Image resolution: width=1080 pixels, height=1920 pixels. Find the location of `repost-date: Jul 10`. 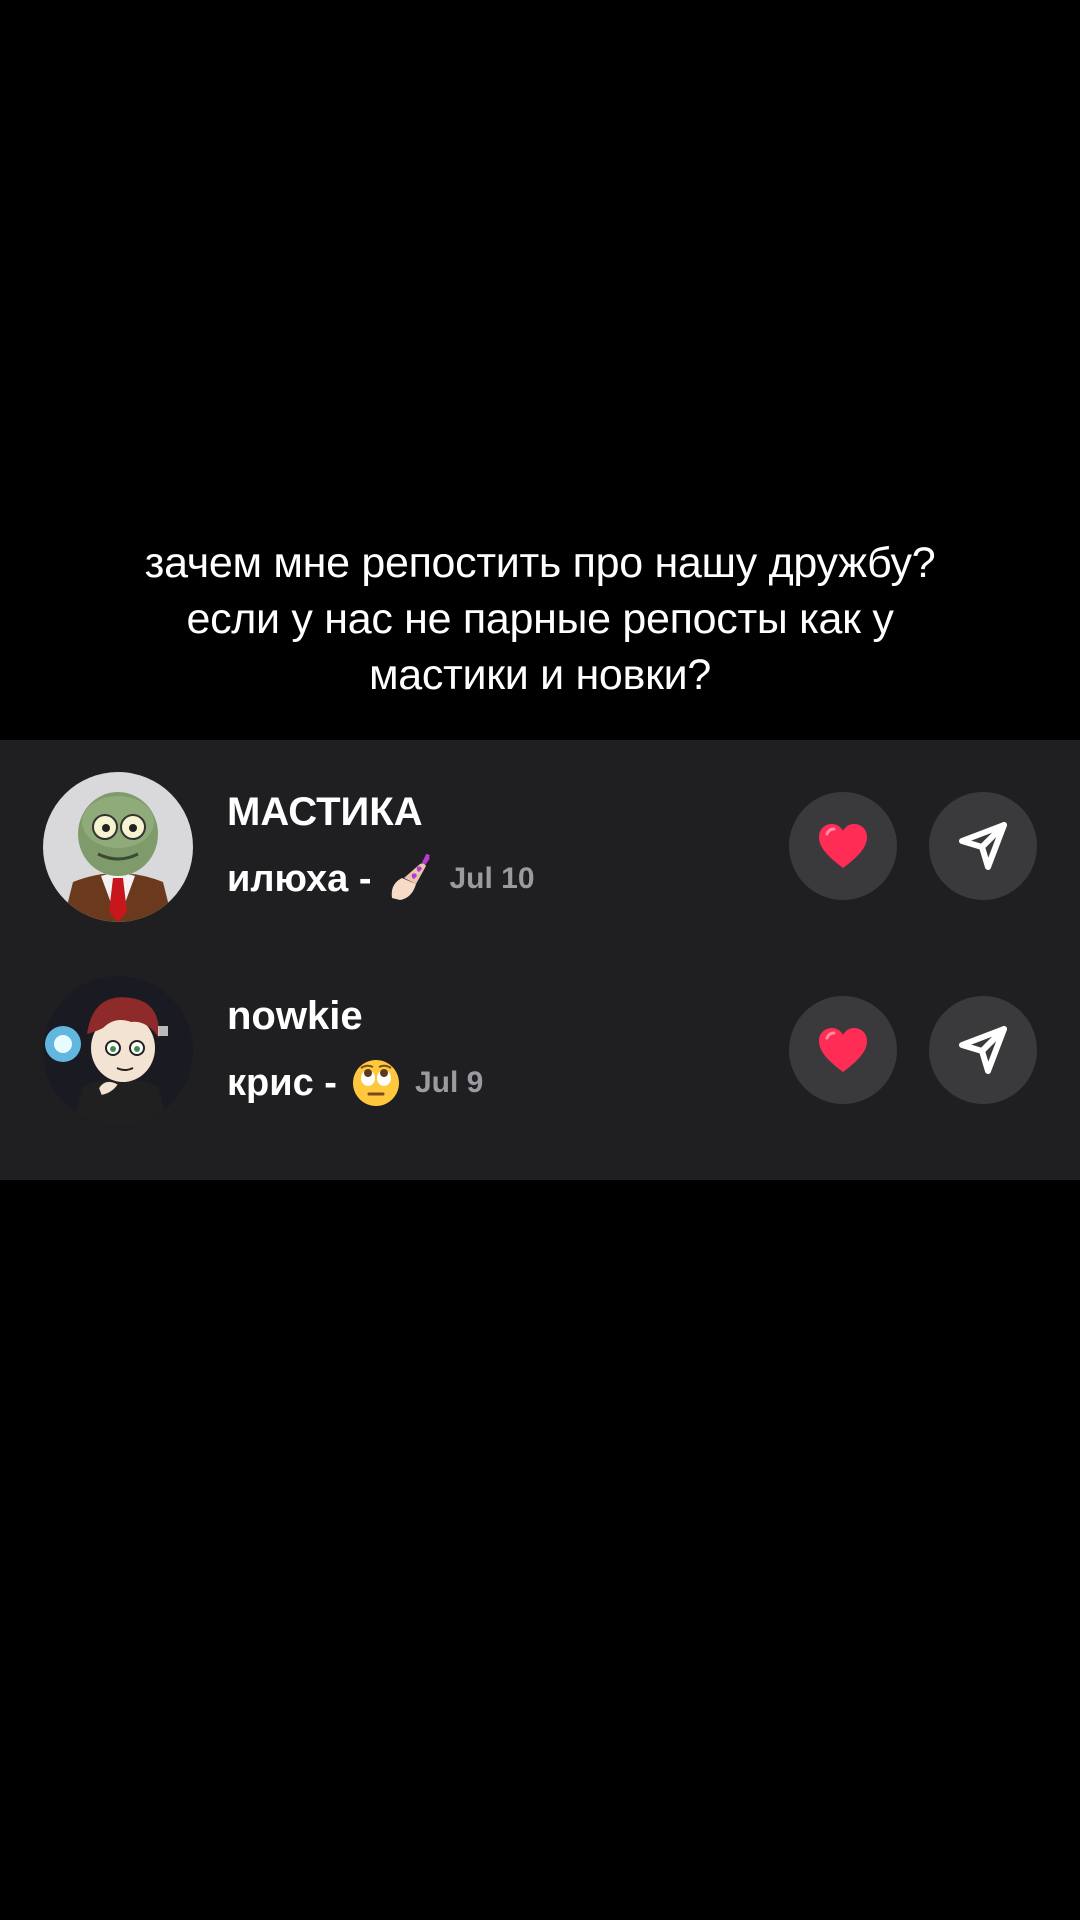

repost-date: Jul 10 is located at coordinates (492, 878).